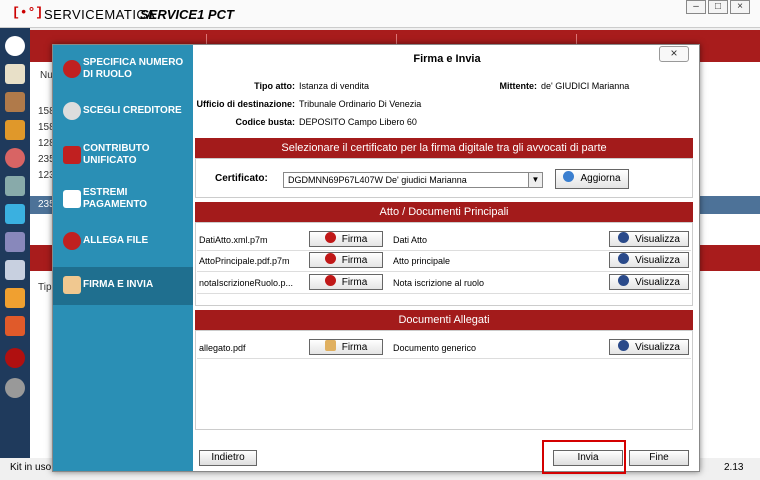 The image size is (760, 480). I want to click on attachments-header: Documenti Allegati, so click(444, 320).